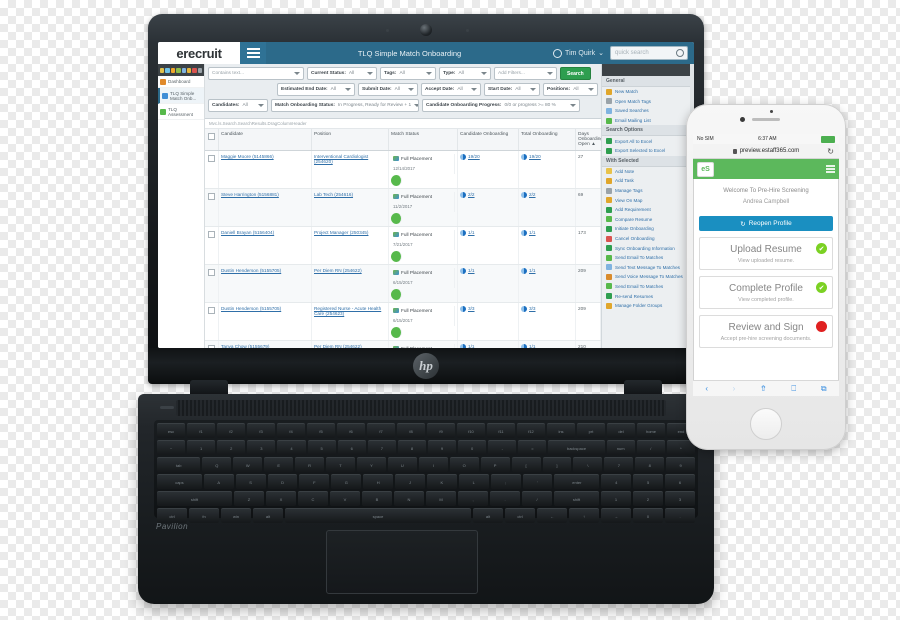 The height and width of the screenshot is (620, 900). I want to click on key-f11: f11, so click(501, 430).